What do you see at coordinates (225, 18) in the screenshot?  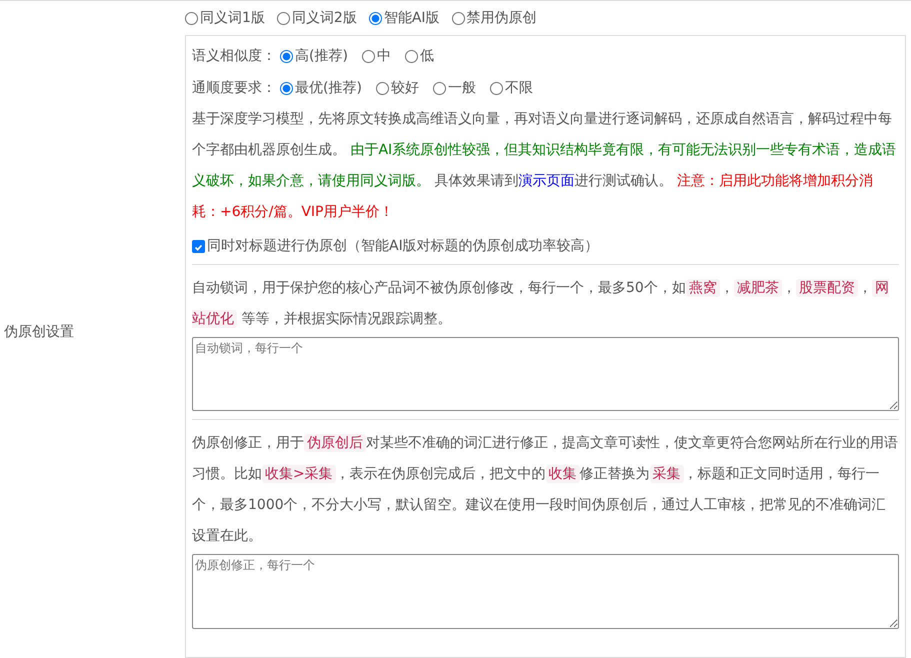 I see `mode-radio: 同义词1版` at bounding box center [225, 18].